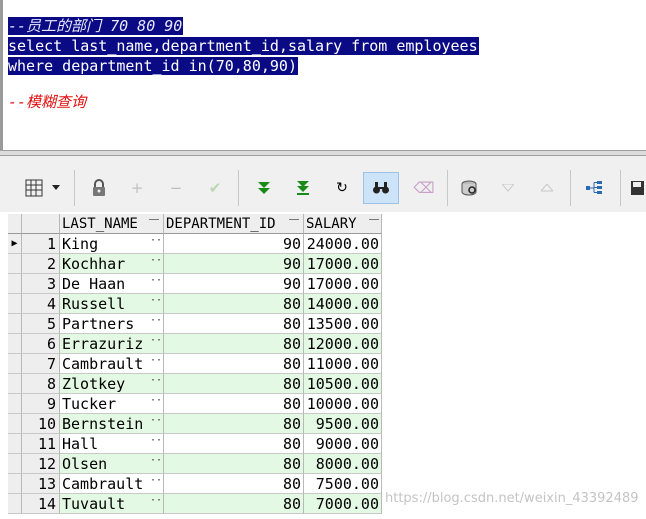  I want to click on cell-last-name: Bernstein, so click(112, 424).